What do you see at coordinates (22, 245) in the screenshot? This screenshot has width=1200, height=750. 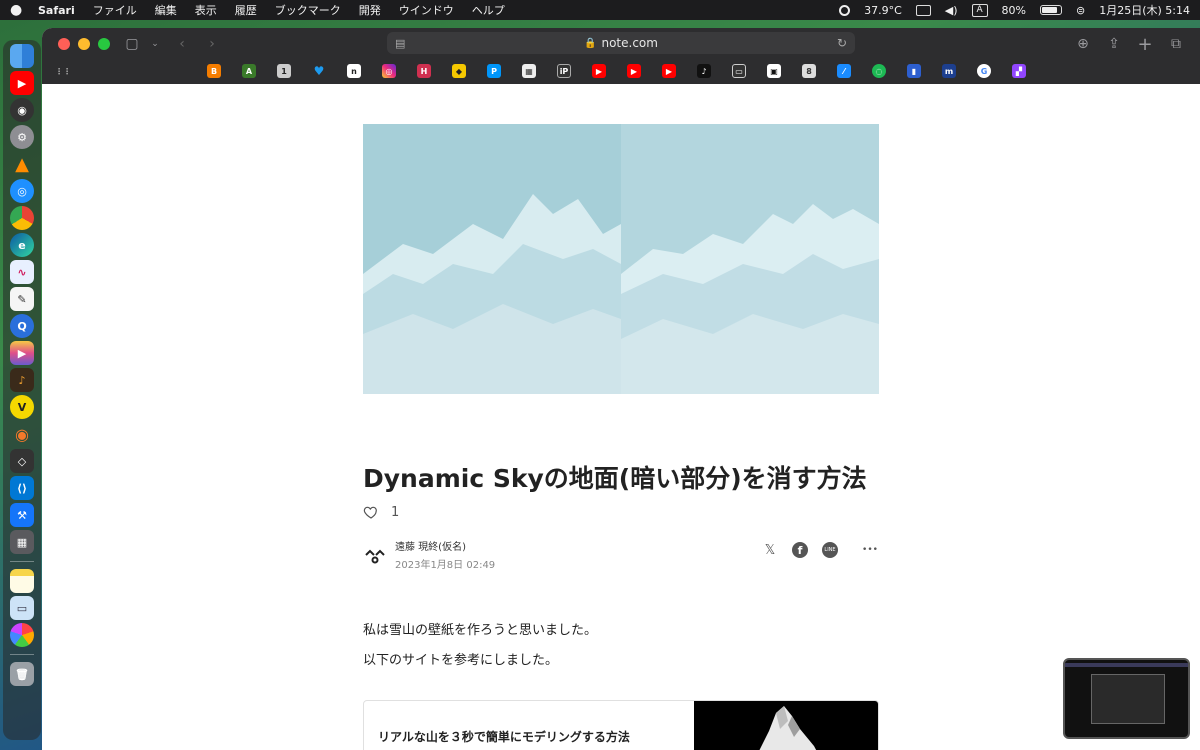 I see `edge-icon: e` at bounding box center [22, 245].